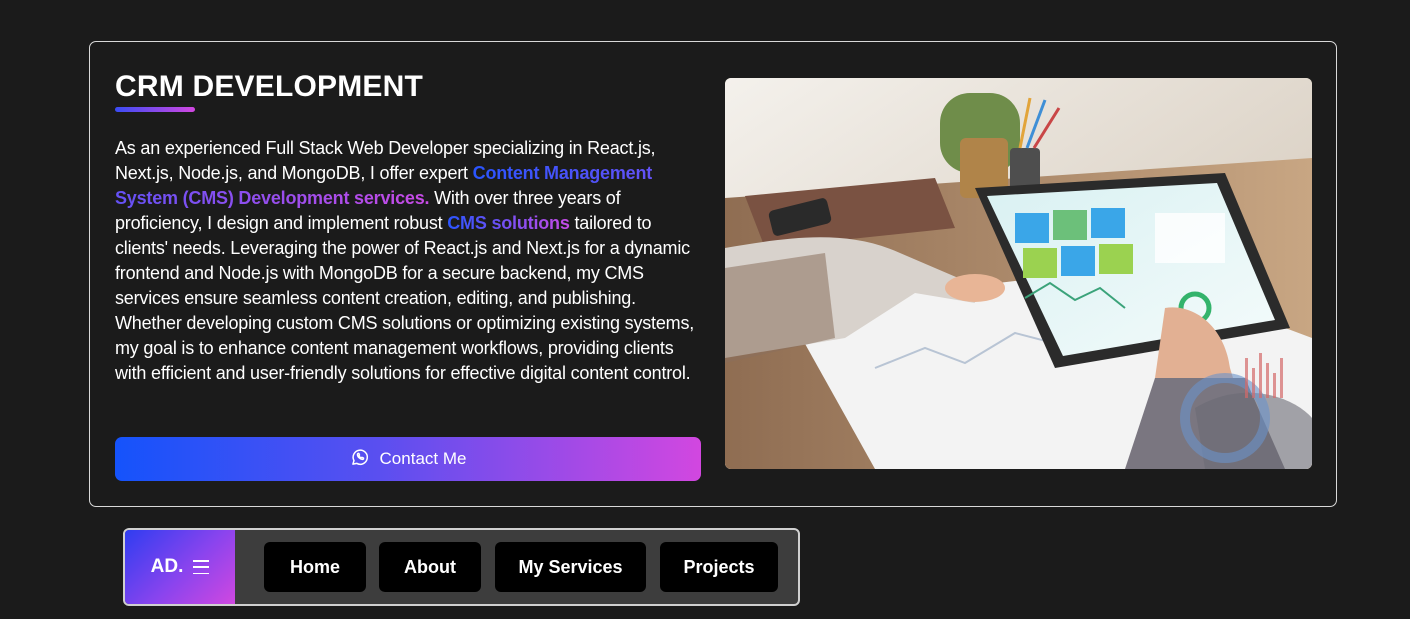  I want to click on bottom-navbar: AD. Home About My Services Projects, so click(461, 567).